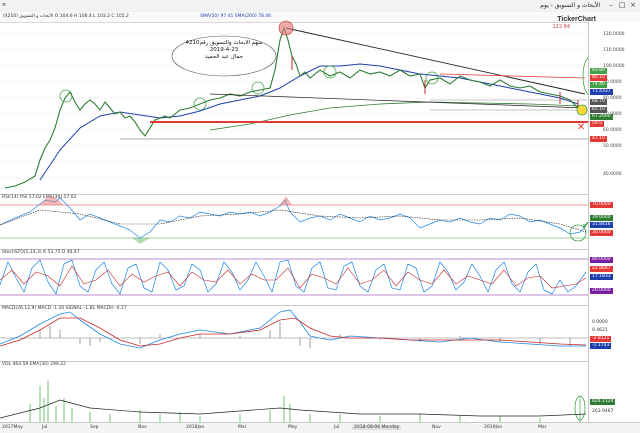 This screenshot has height=433, width=640. I want to click on buy-marker-icon, so click(582, 110).